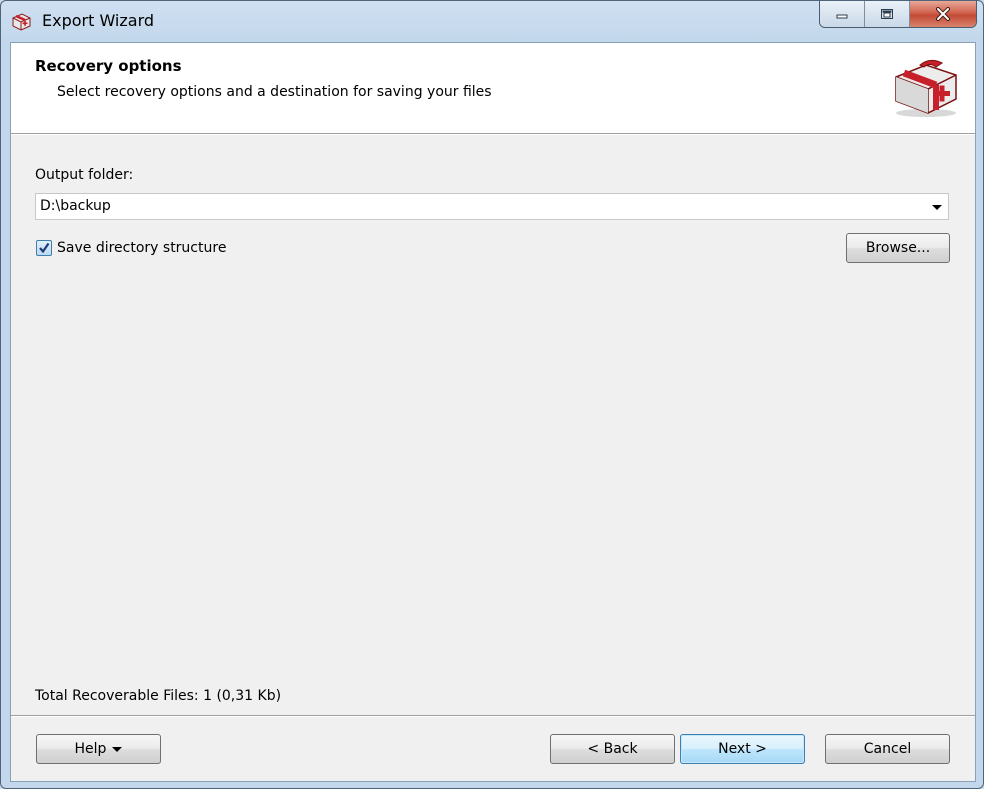 The image size is (984, 789). I want to click on maximize-button, so click(887, 14).